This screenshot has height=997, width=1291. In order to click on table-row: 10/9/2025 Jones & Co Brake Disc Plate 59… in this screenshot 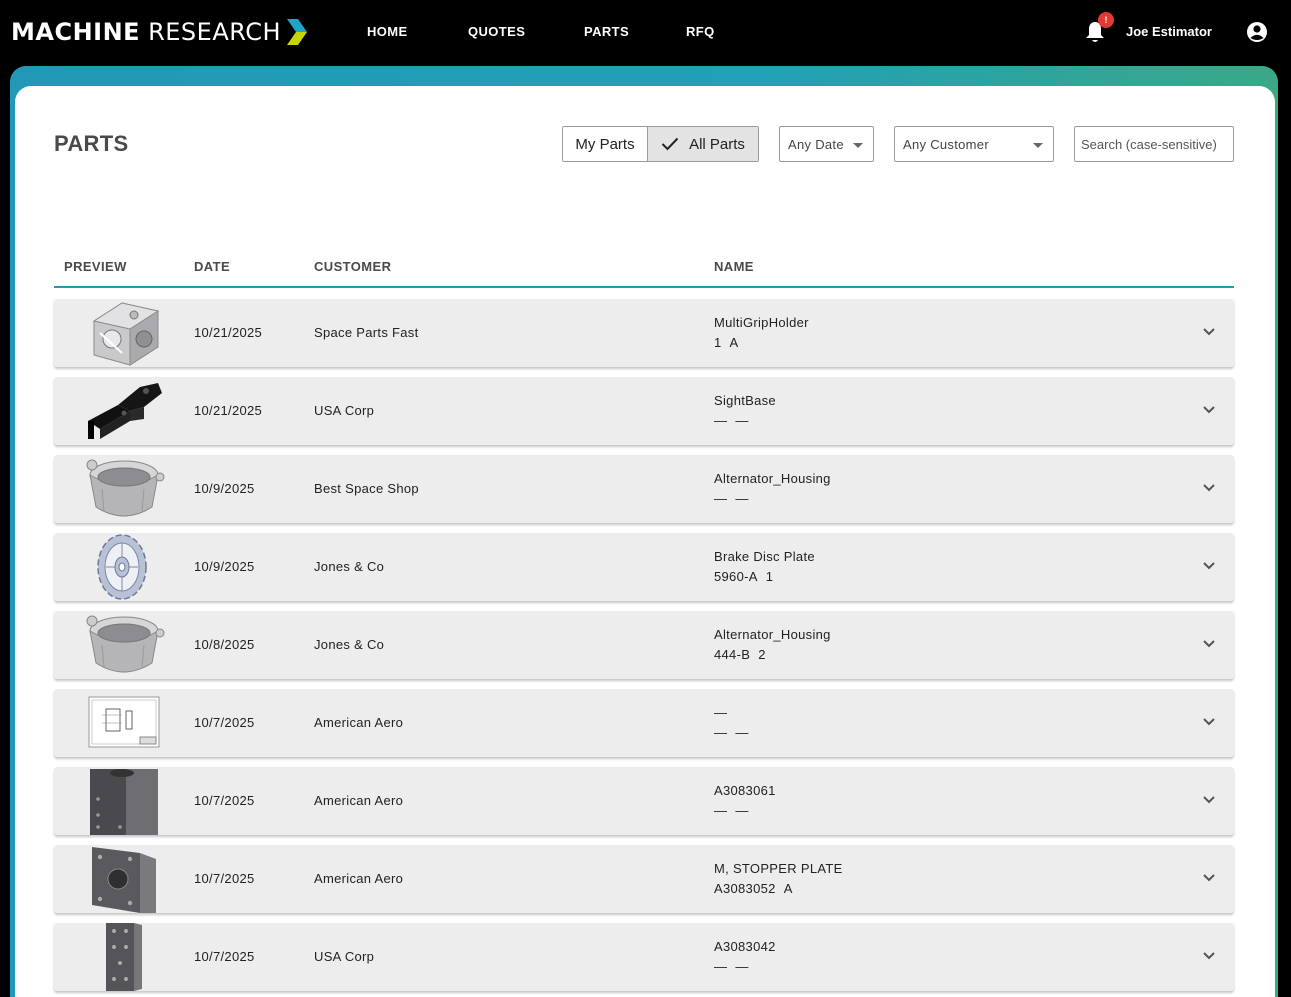, I will do `click(644, 567)`.